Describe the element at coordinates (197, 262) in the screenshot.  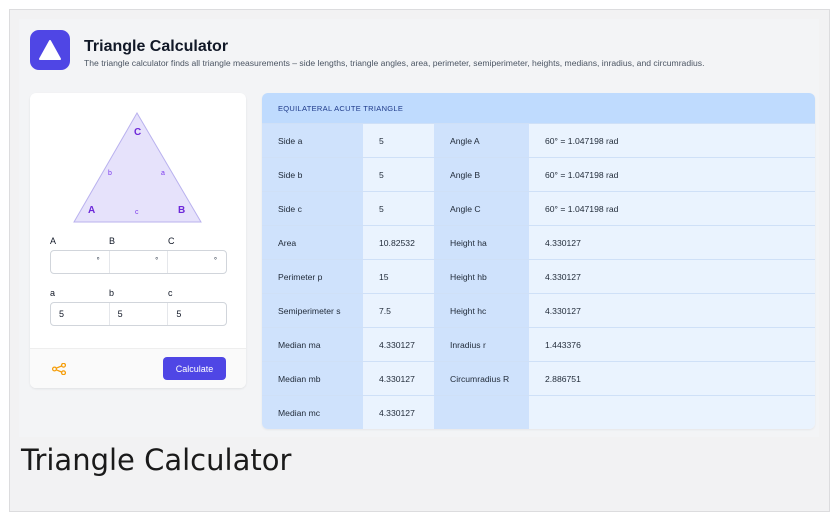
I see `angle-c-input: °` at that location.